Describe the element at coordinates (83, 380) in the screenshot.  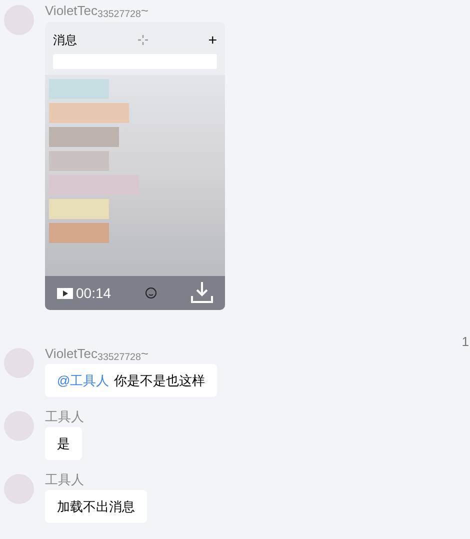
I see `mention-link: @工具人` at that location.